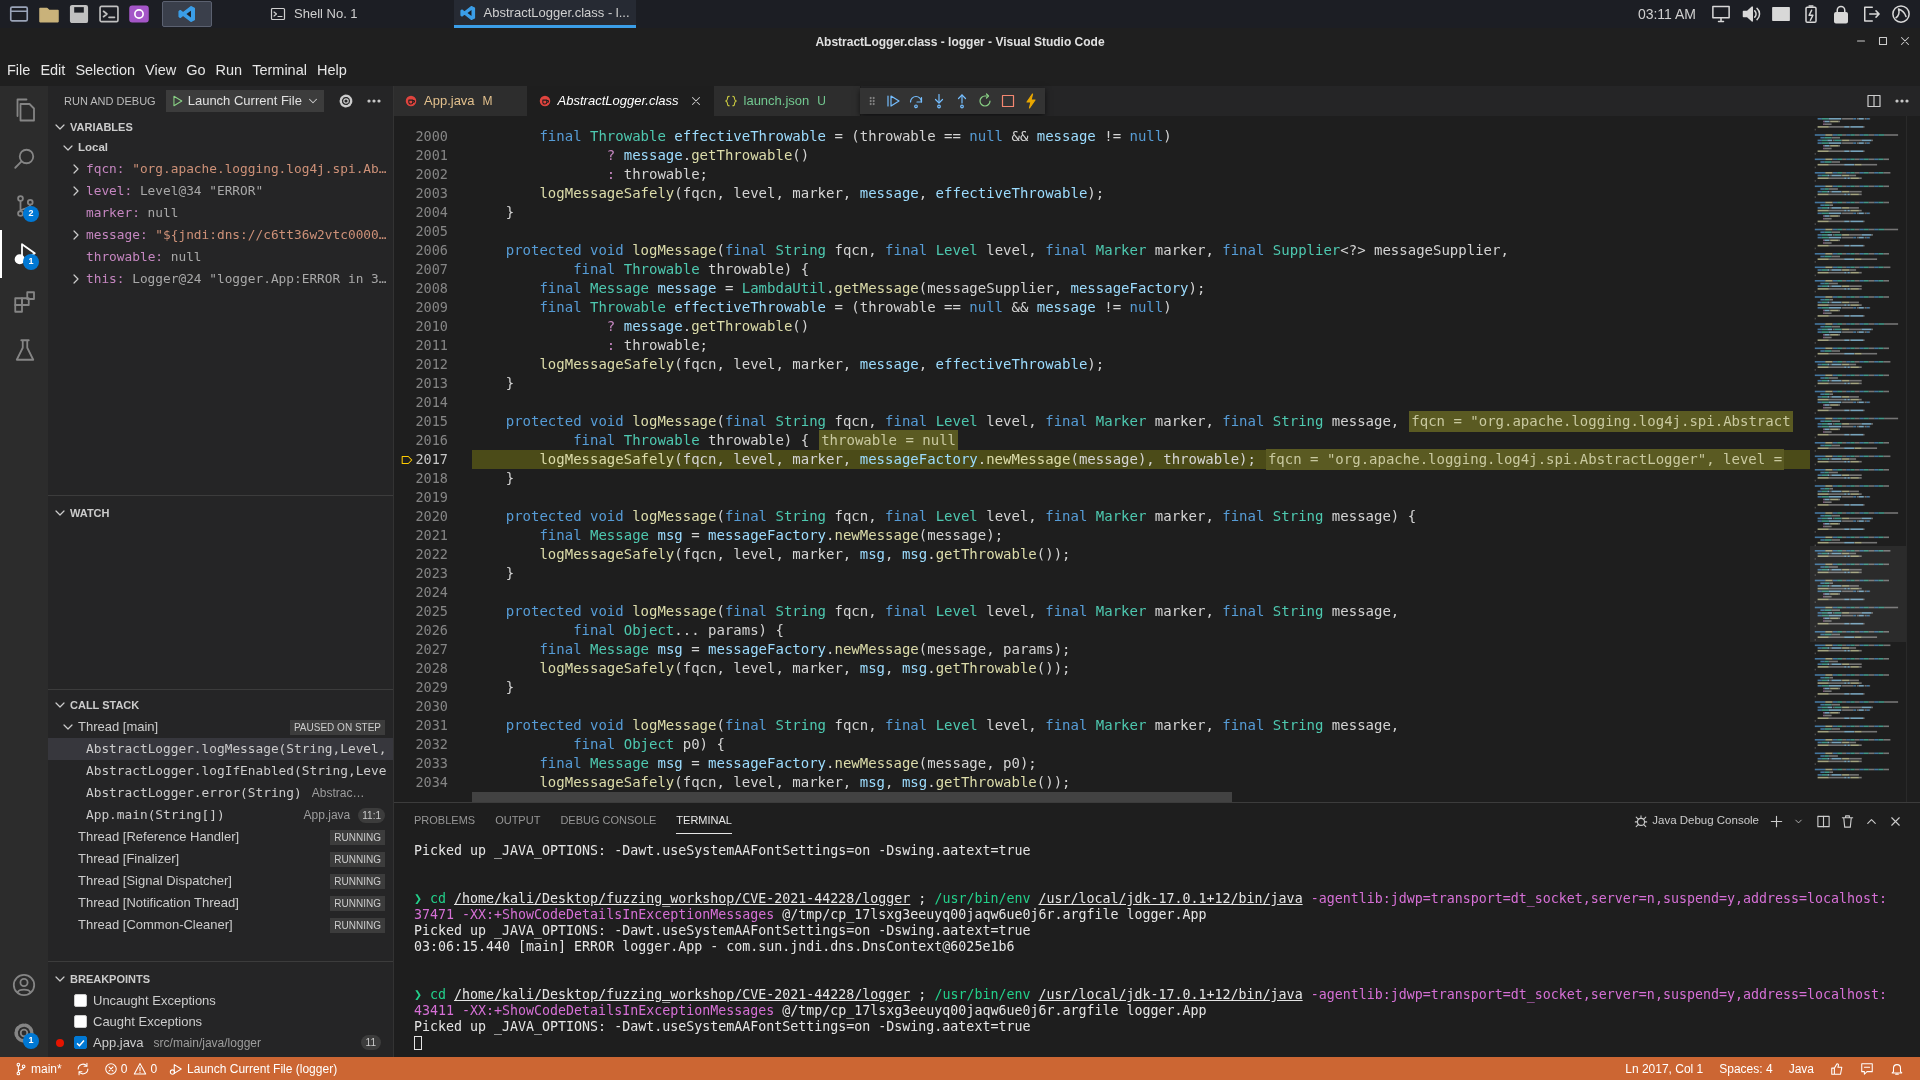 The width and height of the screenshot is (1920, 1080). Describe the element at coordinates (253, 1068) in the screenshot. I see `launch-indicator: Launch Current File (logger)` at that location.